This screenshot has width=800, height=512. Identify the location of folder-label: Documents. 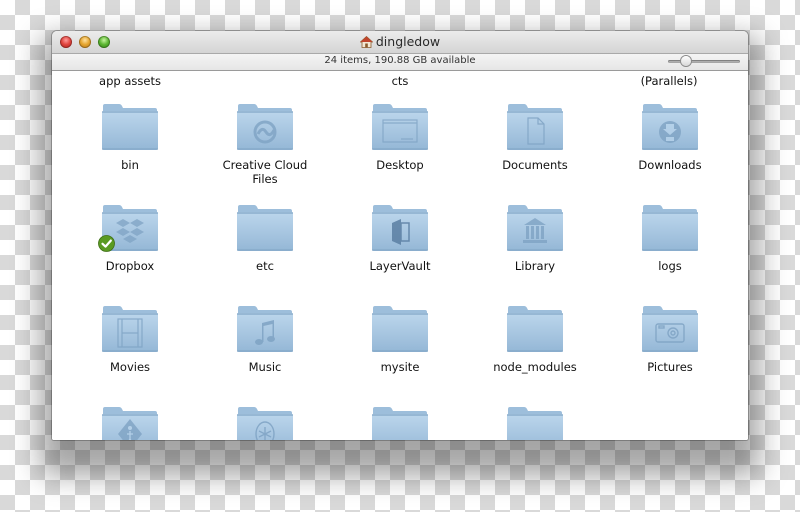
(535, 165).